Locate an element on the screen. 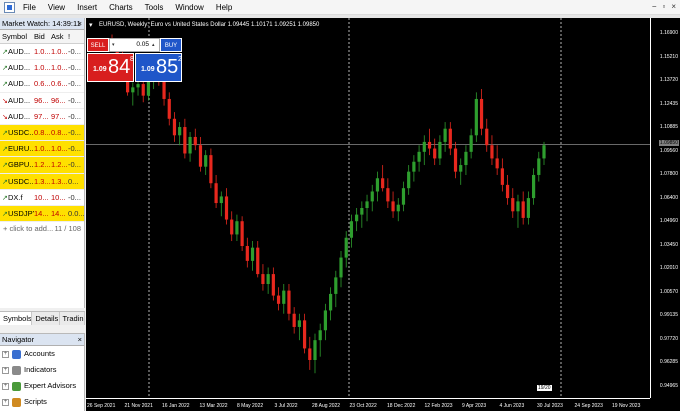  cursor-badge: 19/20 is located at coordinates (544, 388).